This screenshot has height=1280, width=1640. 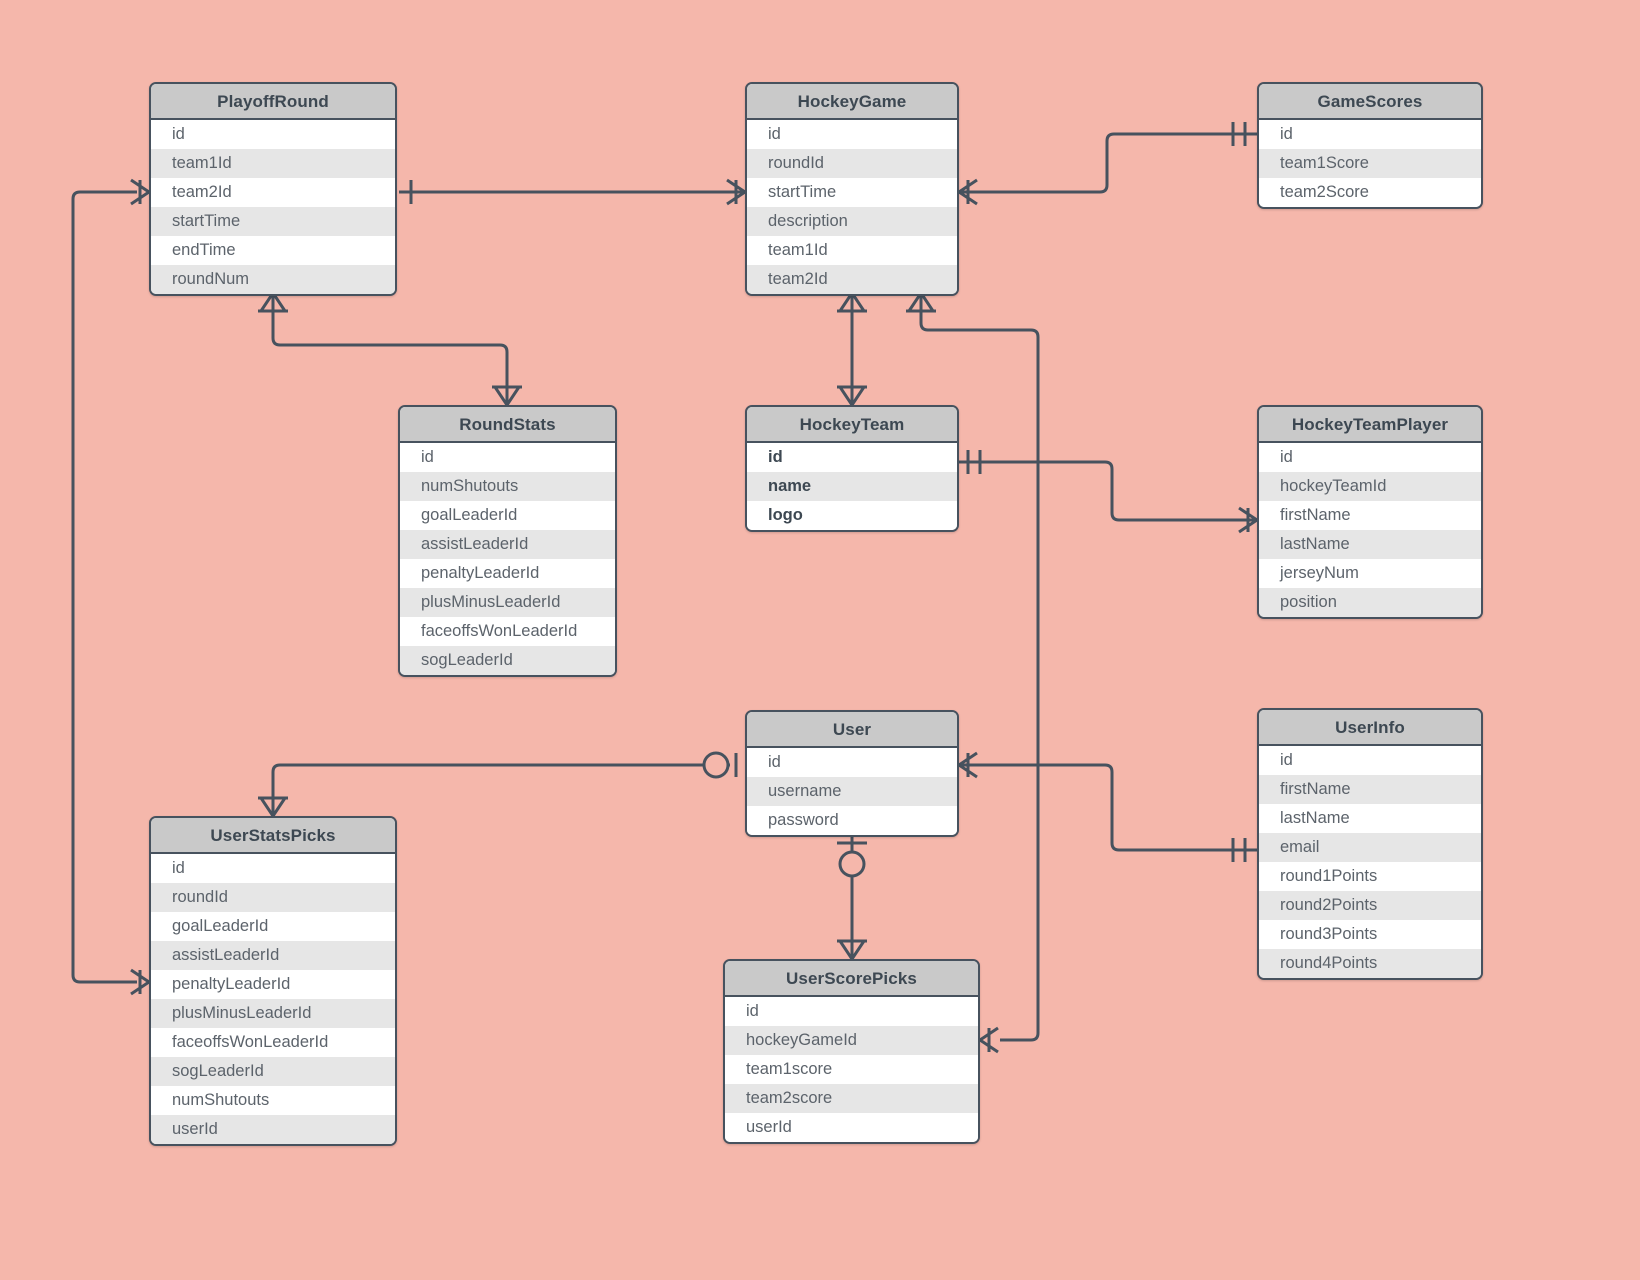 What do you see at coordinates (104, 587) in the screenshot?
I see `wire-playoffround-userstatspicks` at bounding box center [104, 587].